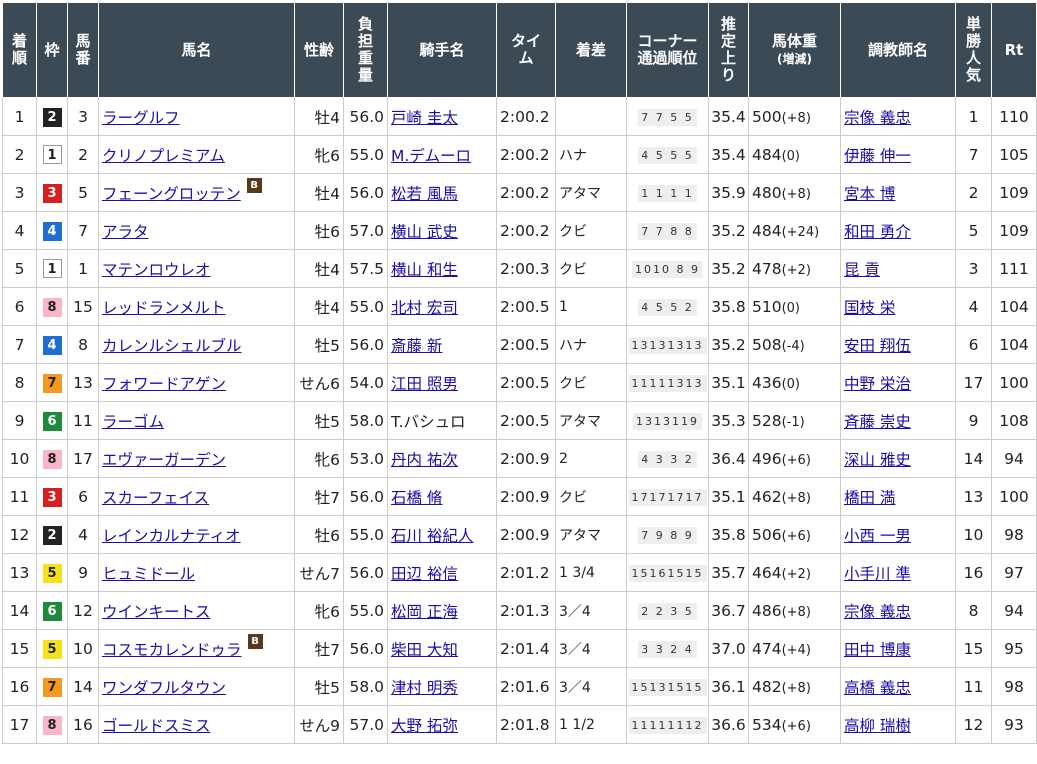 The width and height of the screenshot is (1037, 764). What do you see at coordinates (424, 650) in the screenshot?
I see `jockey-name-link: 柴田 大知` at bounding box center [424, 650].